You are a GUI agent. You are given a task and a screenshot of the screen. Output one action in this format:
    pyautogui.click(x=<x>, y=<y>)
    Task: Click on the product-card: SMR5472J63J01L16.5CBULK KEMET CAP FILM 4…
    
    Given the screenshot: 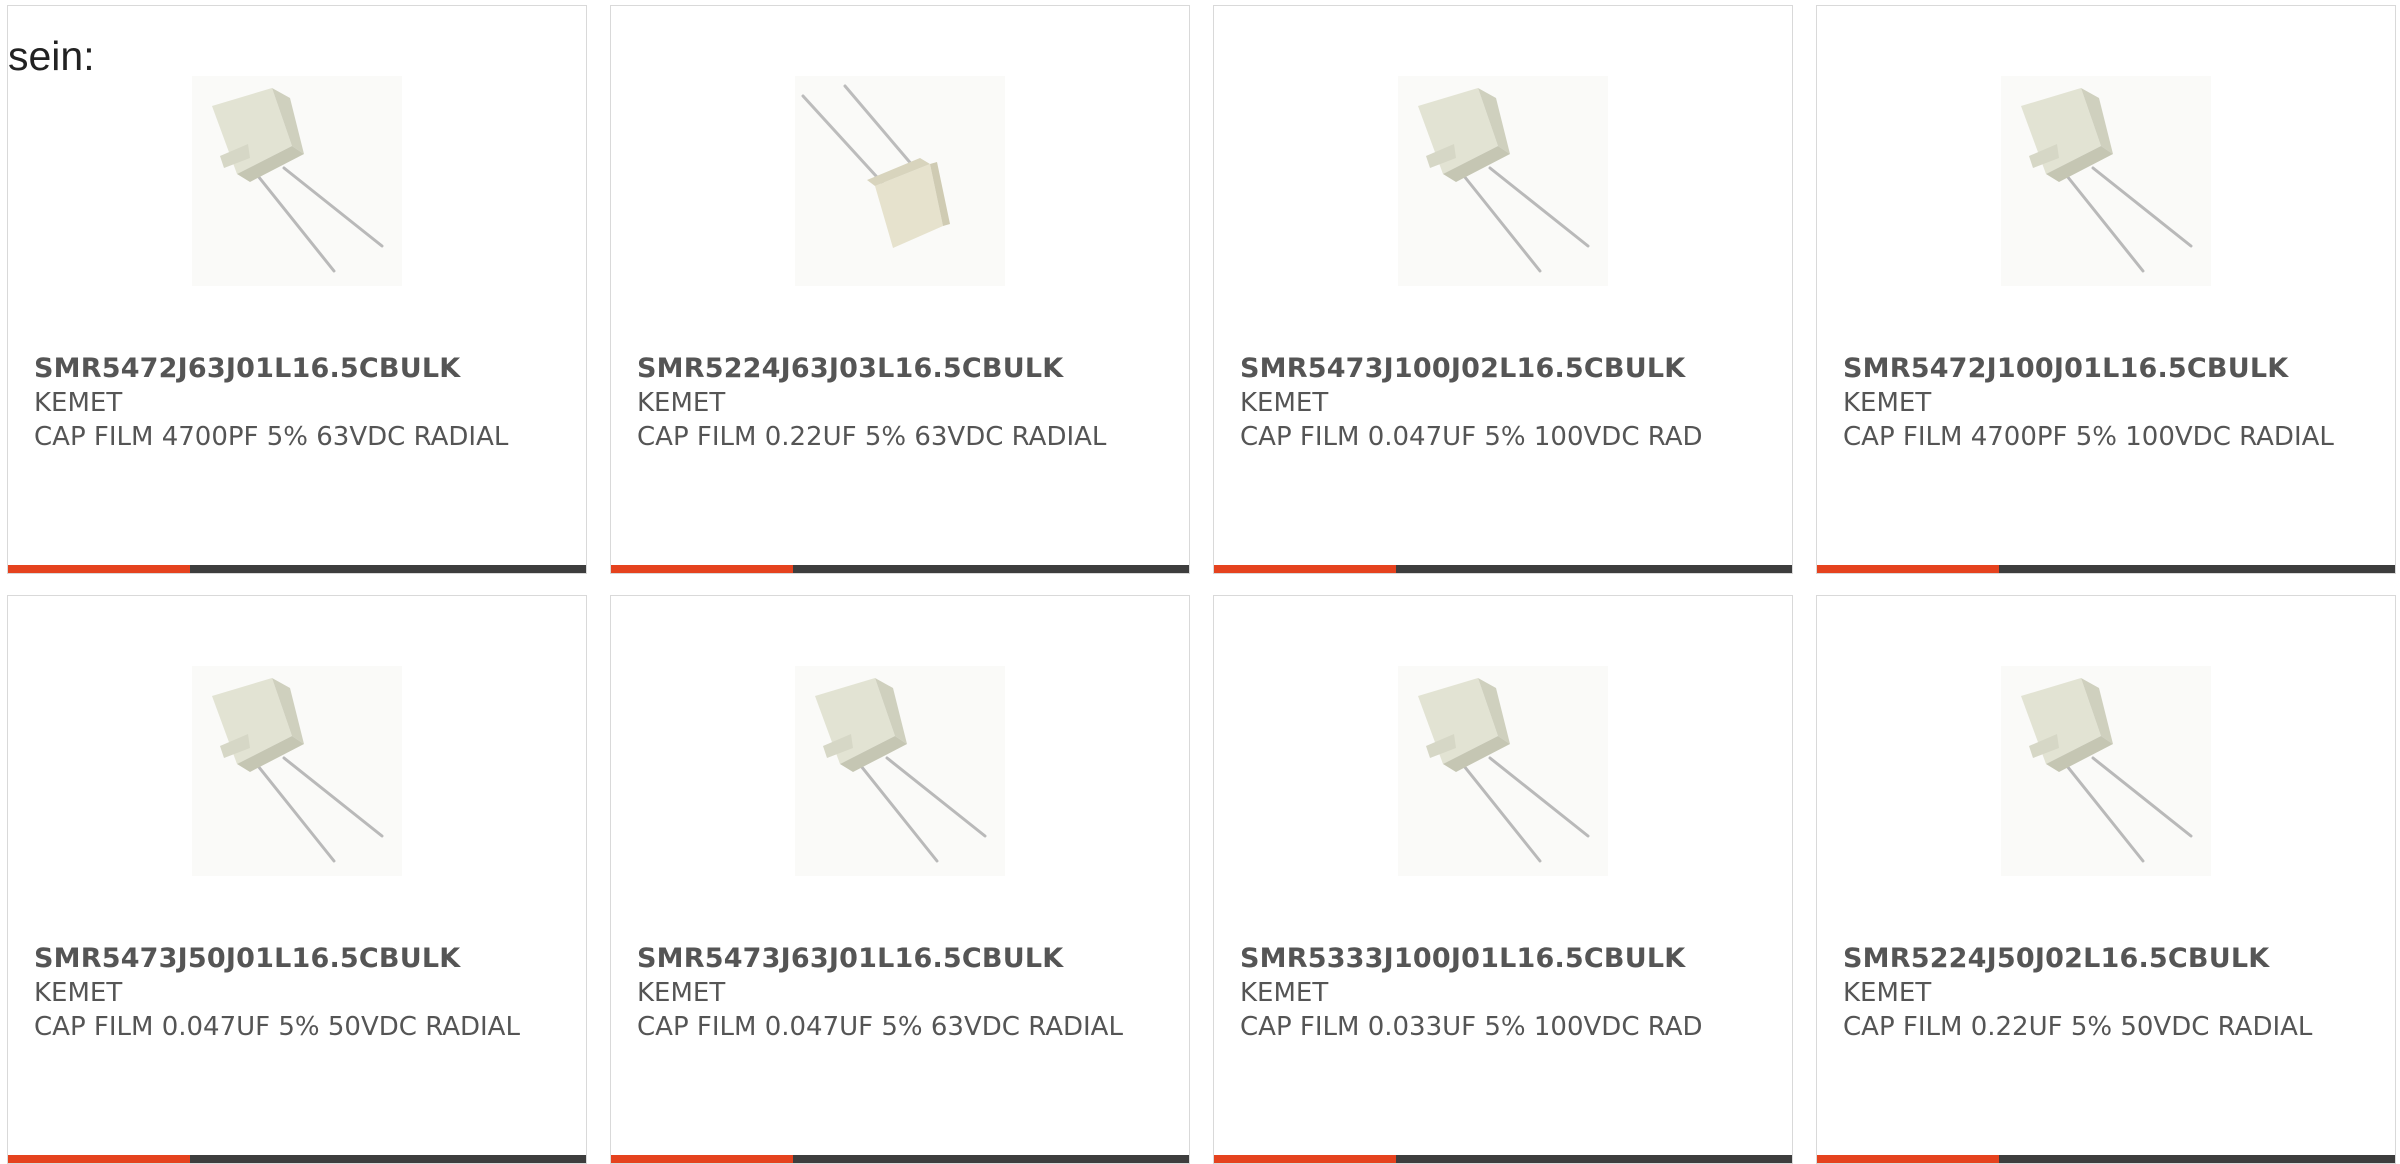 What is the action you would take?
    pyautogui.click(x=297, y=289)
    